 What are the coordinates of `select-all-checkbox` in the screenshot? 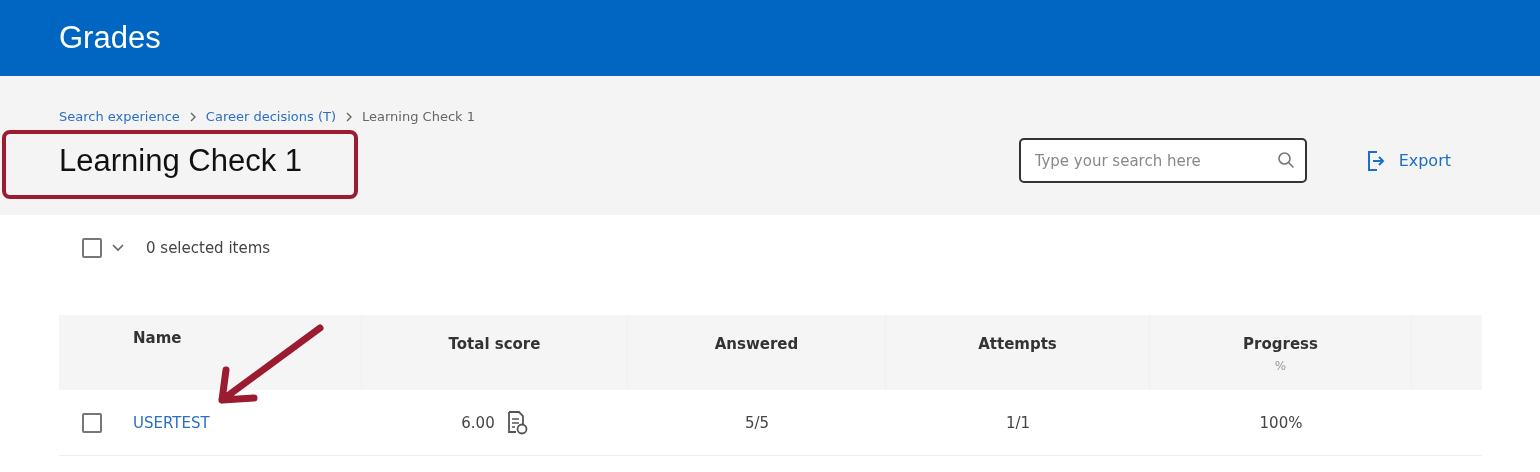 It's located at (92, 248).